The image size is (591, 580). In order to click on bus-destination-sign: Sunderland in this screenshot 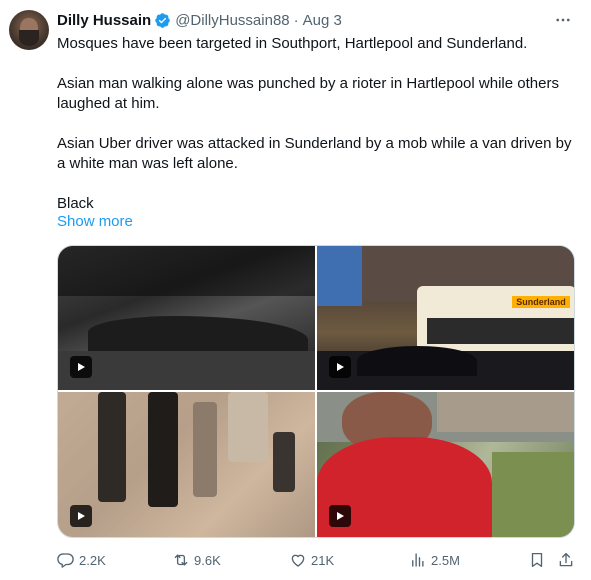, I will do `click(541, 302)`.